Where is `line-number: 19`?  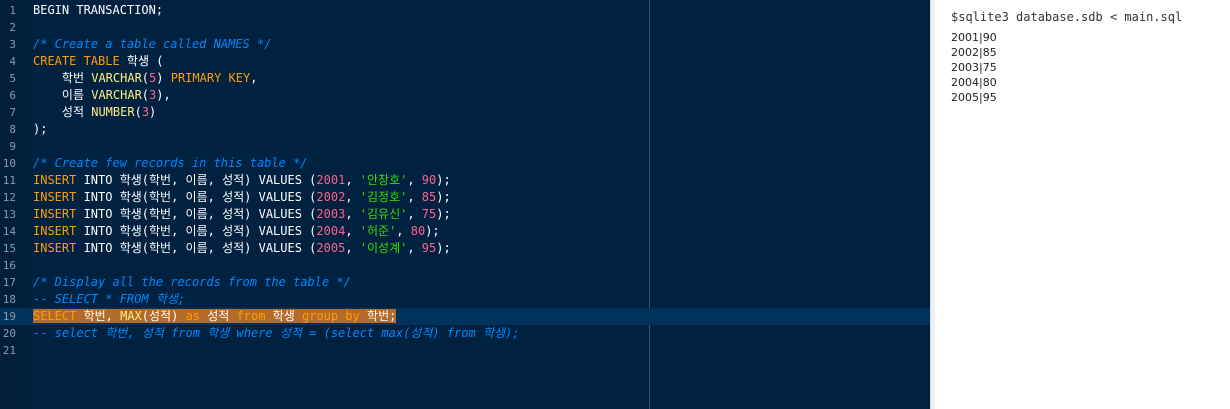
line-number: 19 is located at coordinates (9, 316).